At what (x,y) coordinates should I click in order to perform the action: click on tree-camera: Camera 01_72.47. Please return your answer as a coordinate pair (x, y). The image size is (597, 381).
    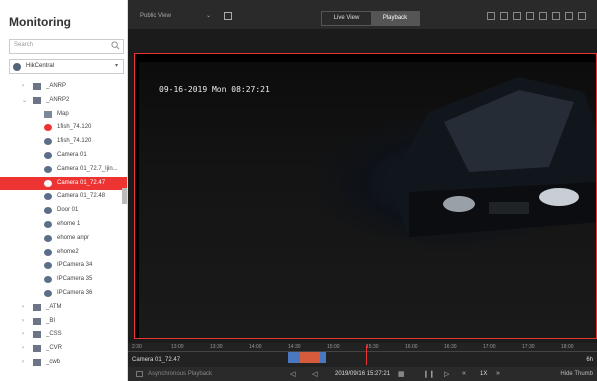
    Looking at the image, I should click on (63, 183).